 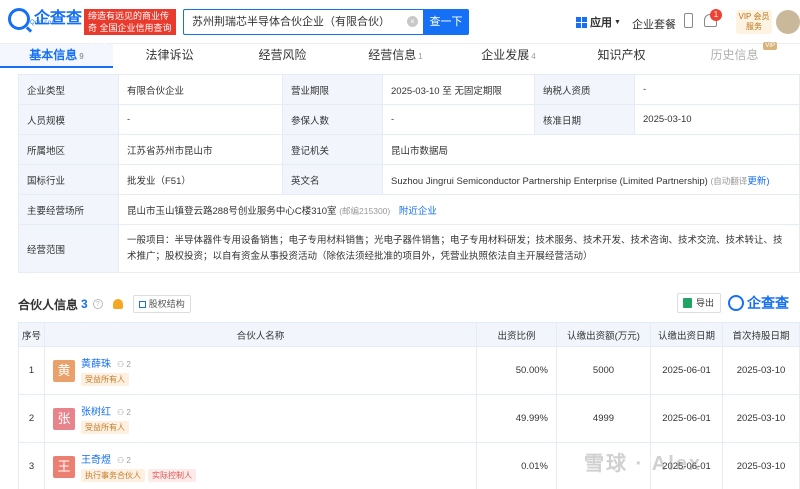 What do you see at coordinates (458, 89) in the screenshot?
I see `info-value: 2025-03-10 至 无固定期限` at bounding box center [458, 89].